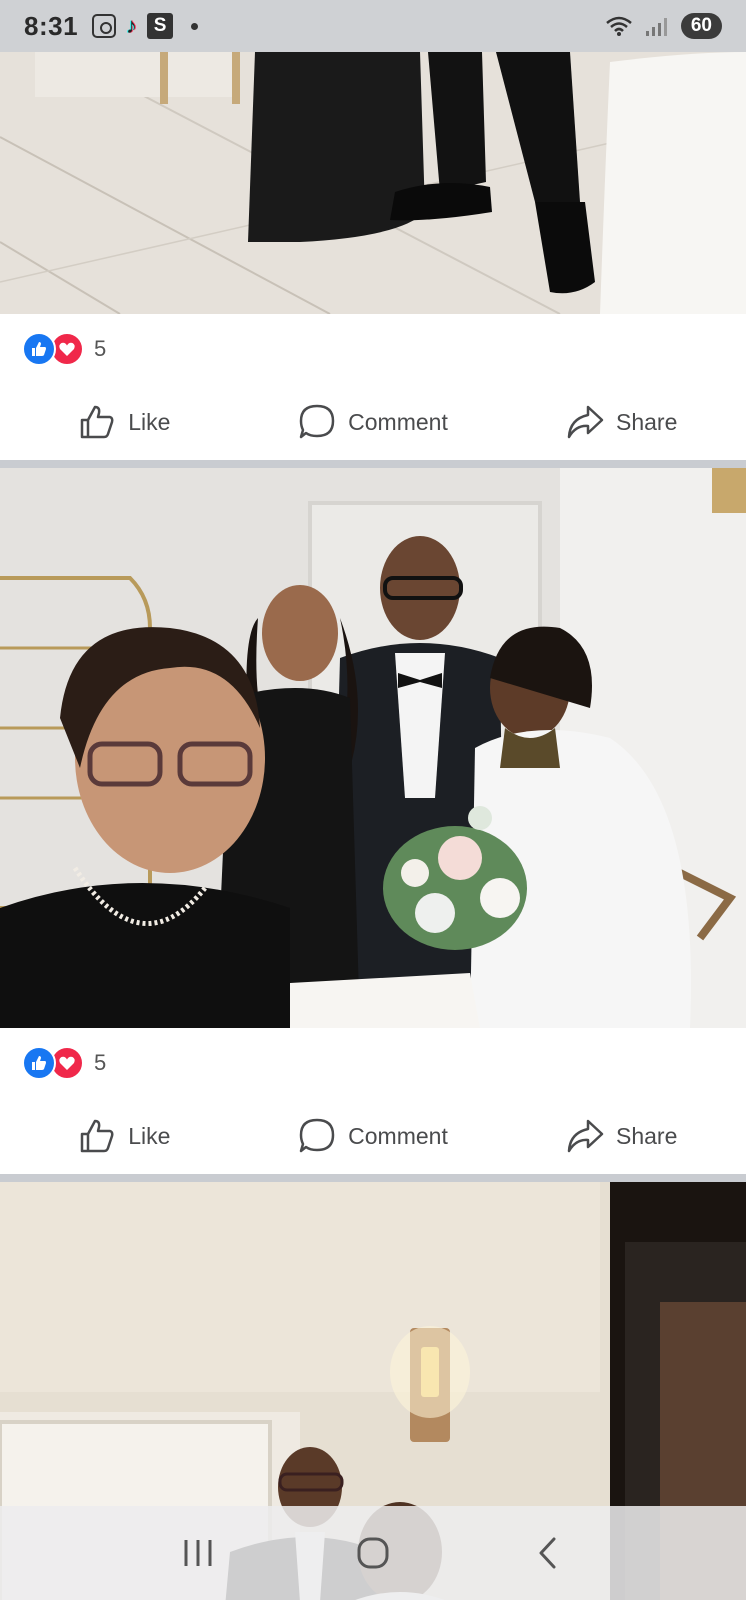 The image size is (746, 1600). Describe the element at coordinates (373, 26) in the screenshot. I see `status-bar: 8:31 ♪ S 60` at that location.